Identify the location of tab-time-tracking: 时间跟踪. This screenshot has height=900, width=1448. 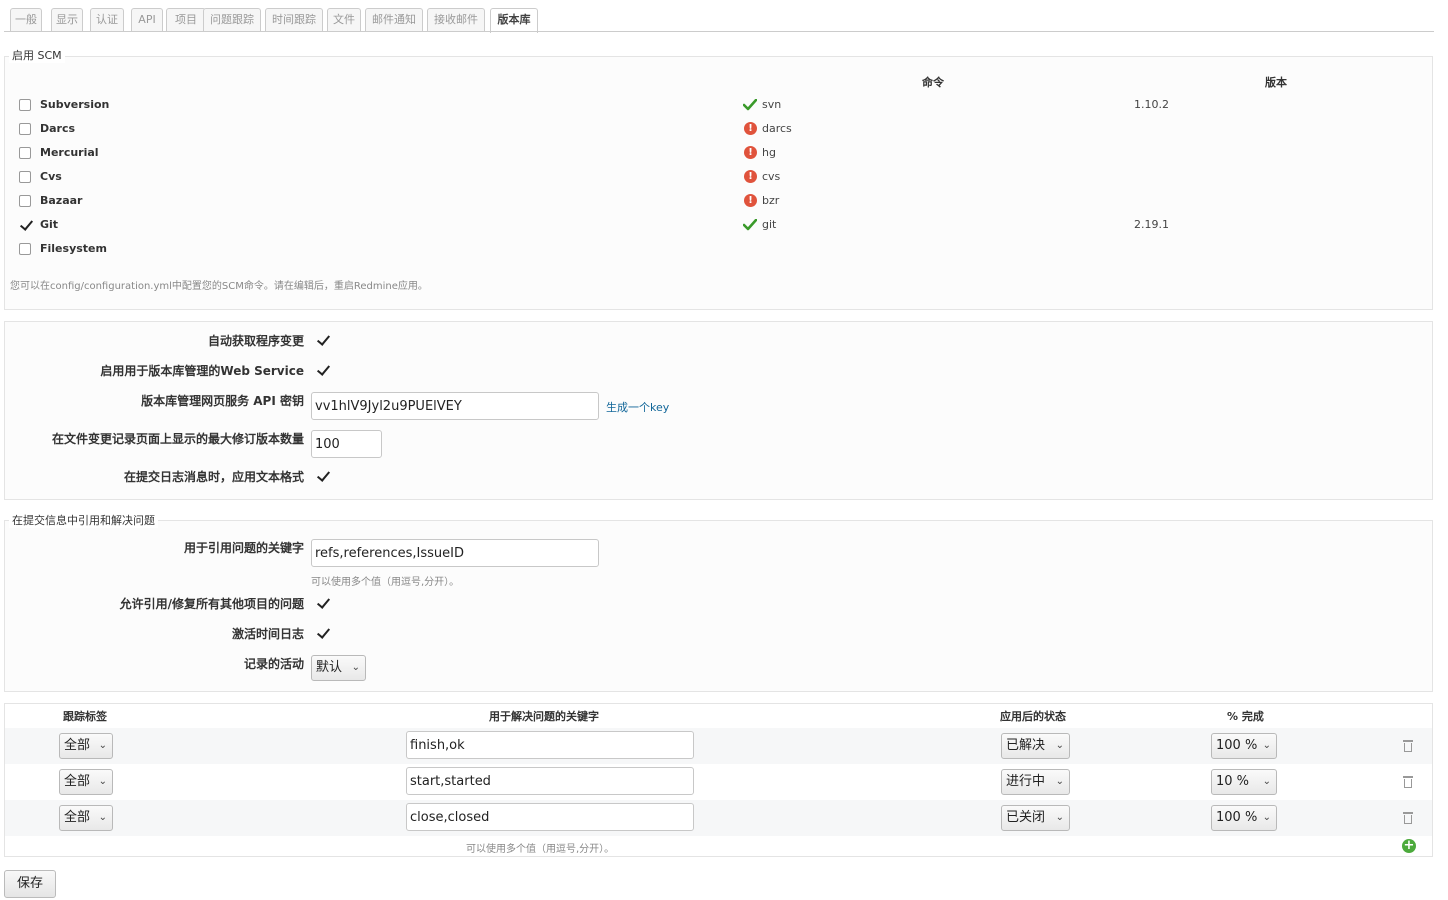
(294, 20).